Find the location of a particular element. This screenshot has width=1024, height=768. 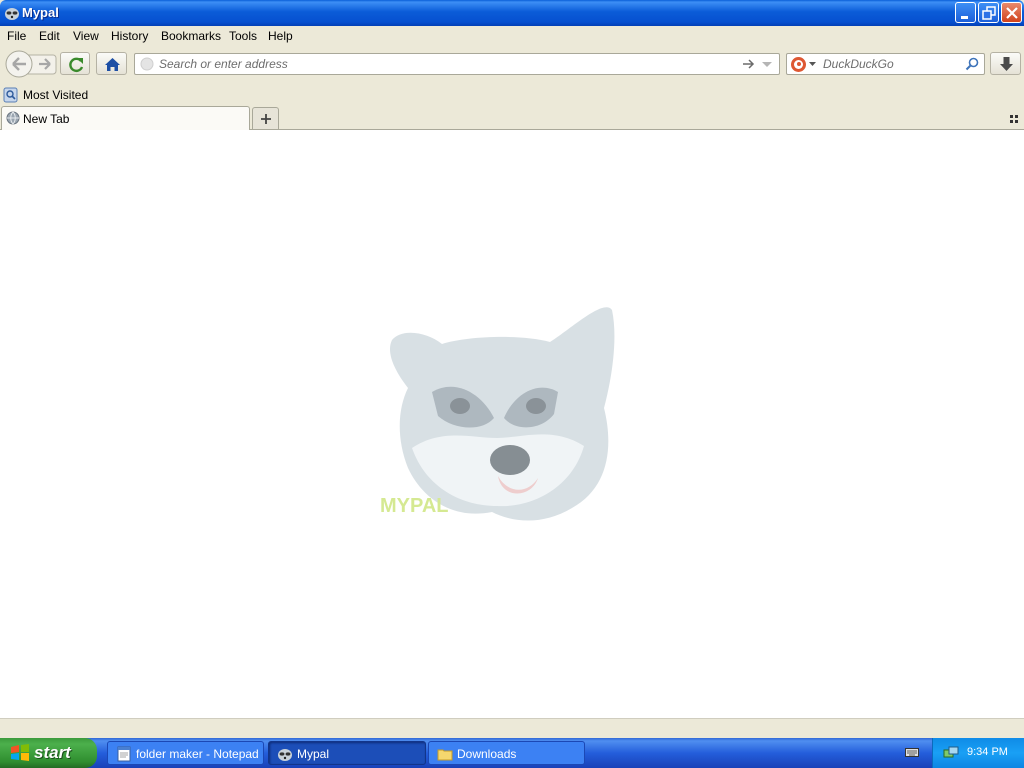

menu-file: File is located at coordinates (16, 36).